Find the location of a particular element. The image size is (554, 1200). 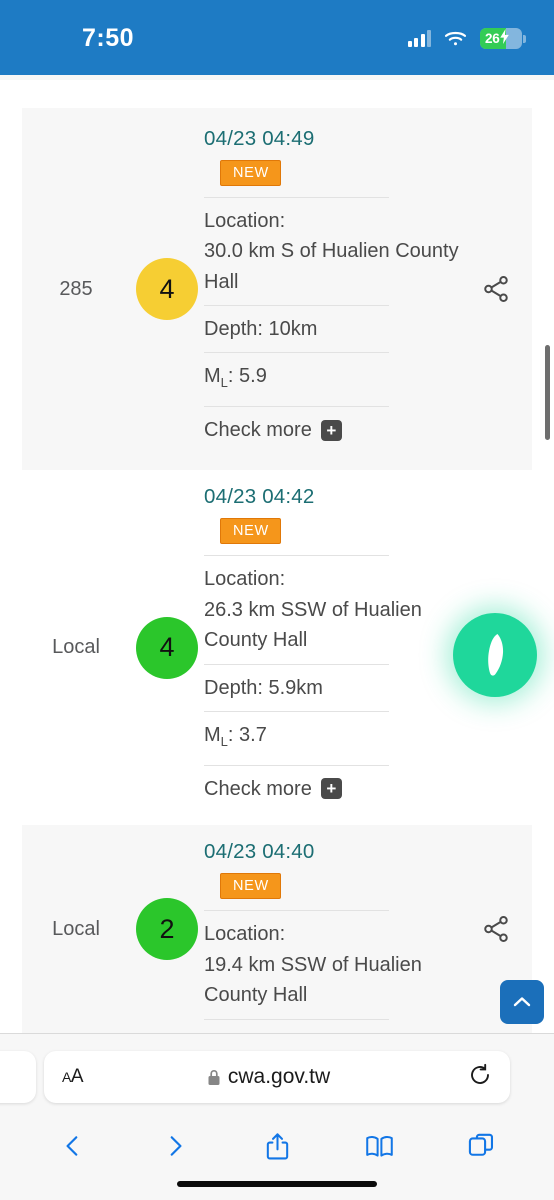

share-button is located at coordinates (277, 1146).